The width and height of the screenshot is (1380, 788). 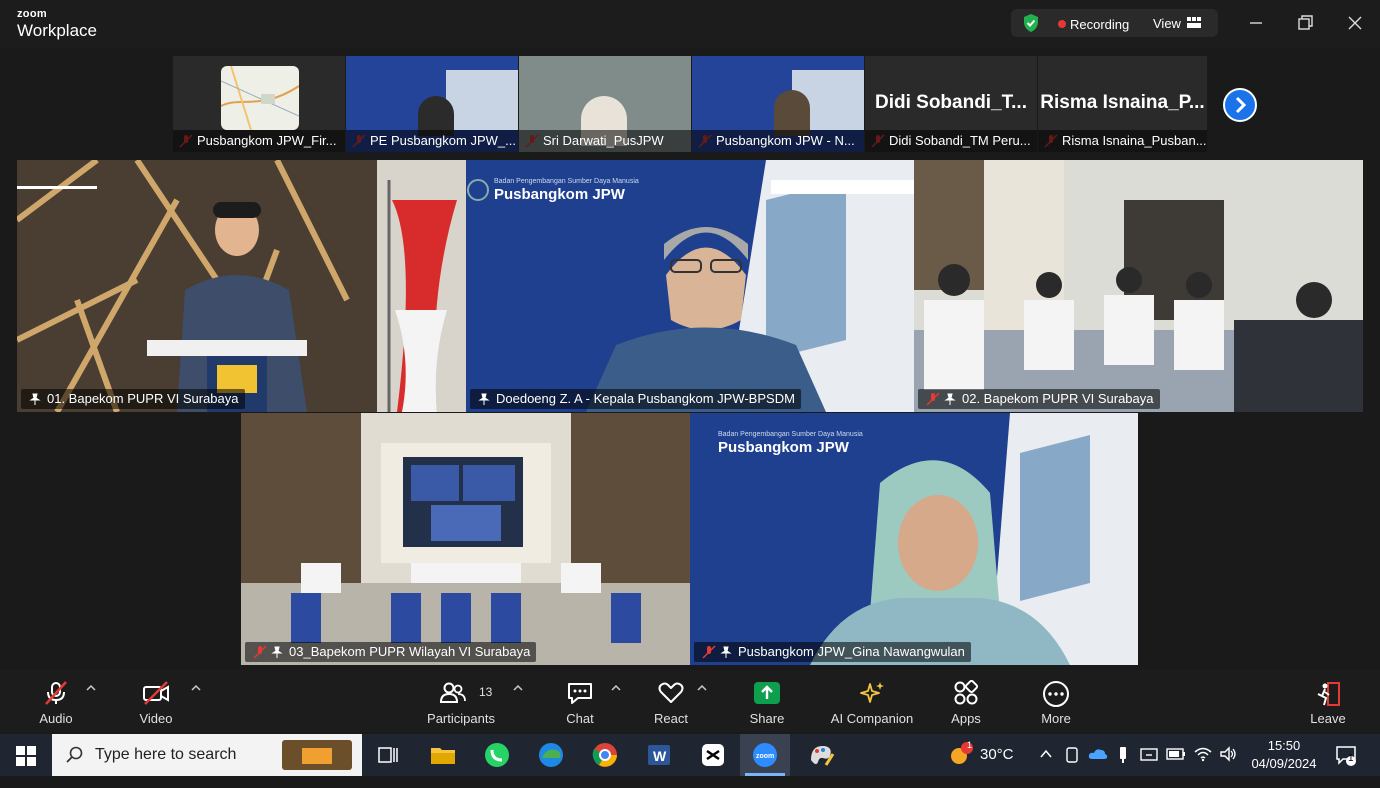 What do you see at coordinates (57, 24) in the screenshot?
I see `app-logo: zoom Workplace` at bounding box center [57, 24].